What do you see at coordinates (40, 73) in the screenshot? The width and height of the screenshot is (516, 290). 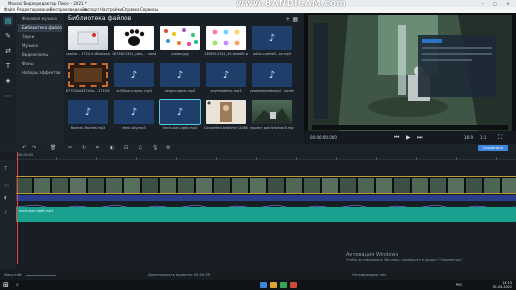 I see `category-effect-packs: Наборы эффектов` at bounding box center [40, 73].